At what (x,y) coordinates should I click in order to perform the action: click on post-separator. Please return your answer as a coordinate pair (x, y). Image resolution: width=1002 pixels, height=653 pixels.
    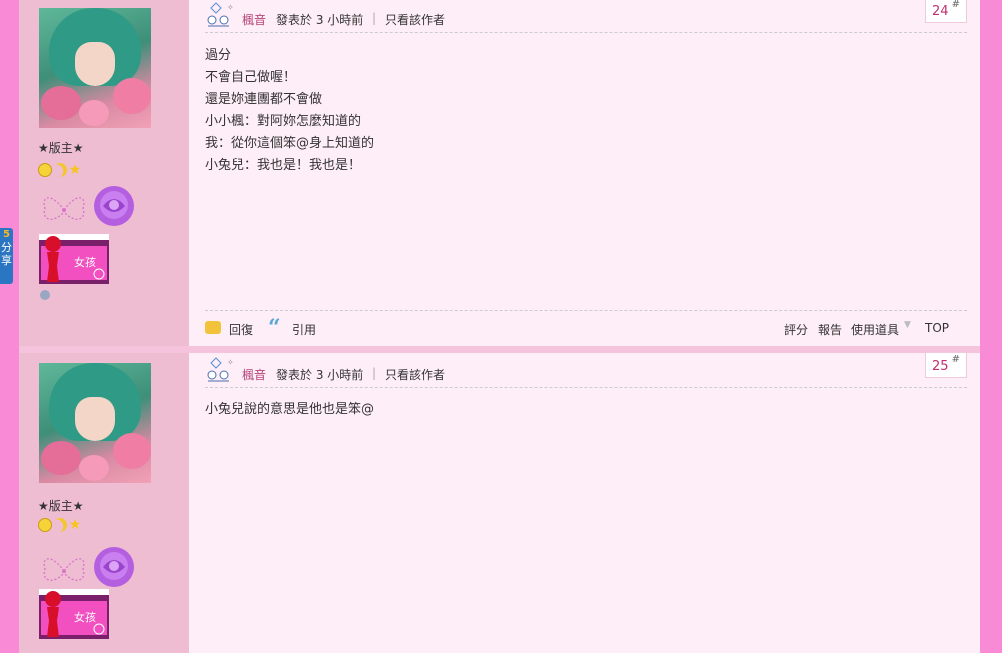
    Looking at the image, I should click on (499, 349).